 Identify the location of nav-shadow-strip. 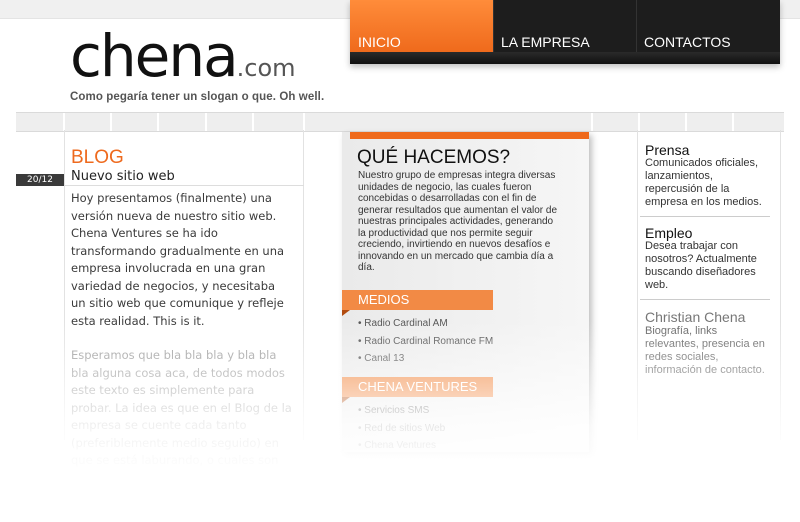
(565, 58).